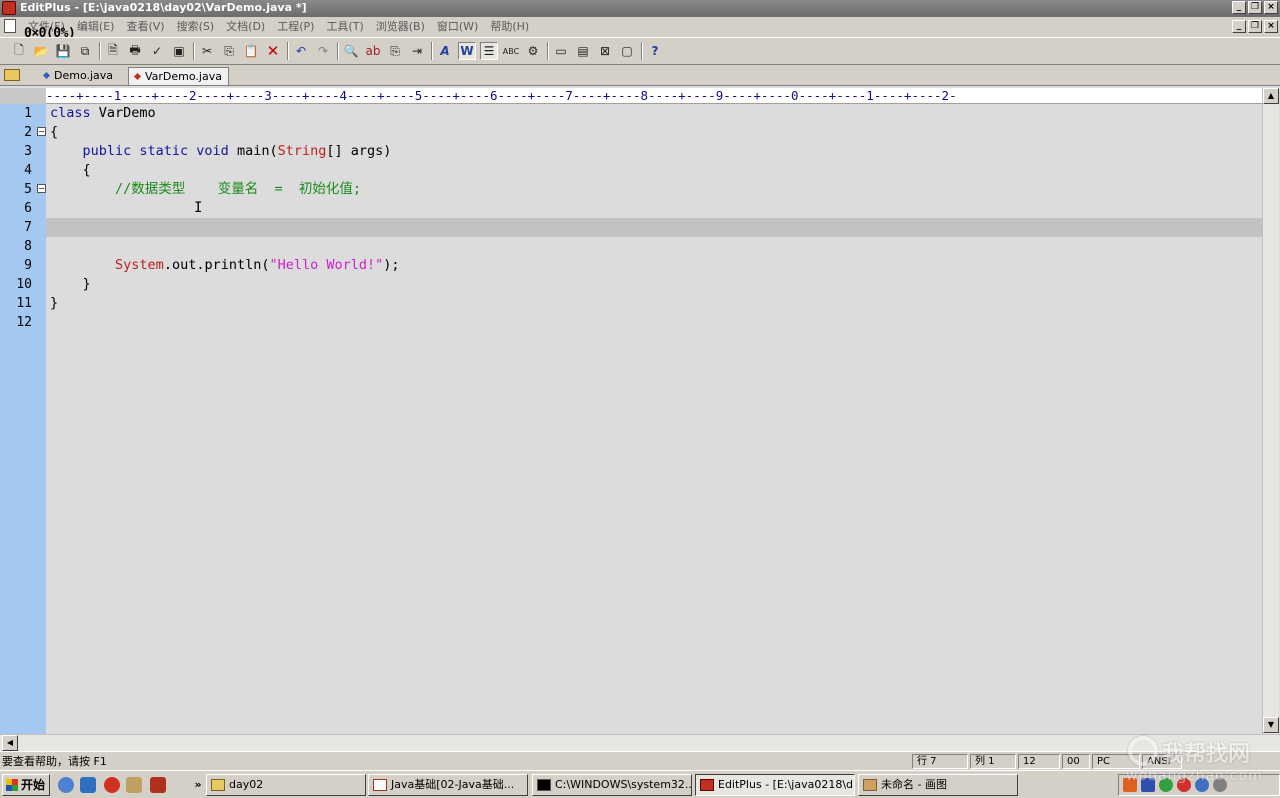  I want to click on java-file-icon, so click(46, 75).